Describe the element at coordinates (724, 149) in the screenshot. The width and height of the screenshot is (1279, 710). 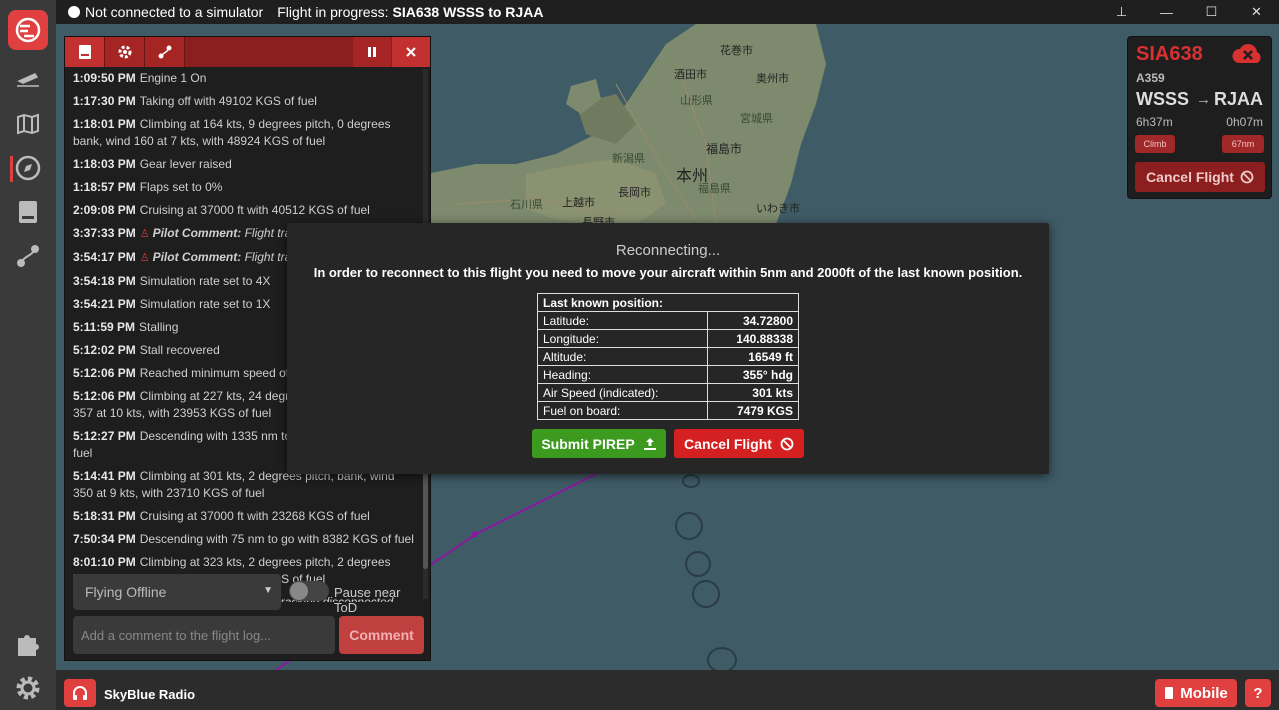
I see `map-label: 福島市` at that location.